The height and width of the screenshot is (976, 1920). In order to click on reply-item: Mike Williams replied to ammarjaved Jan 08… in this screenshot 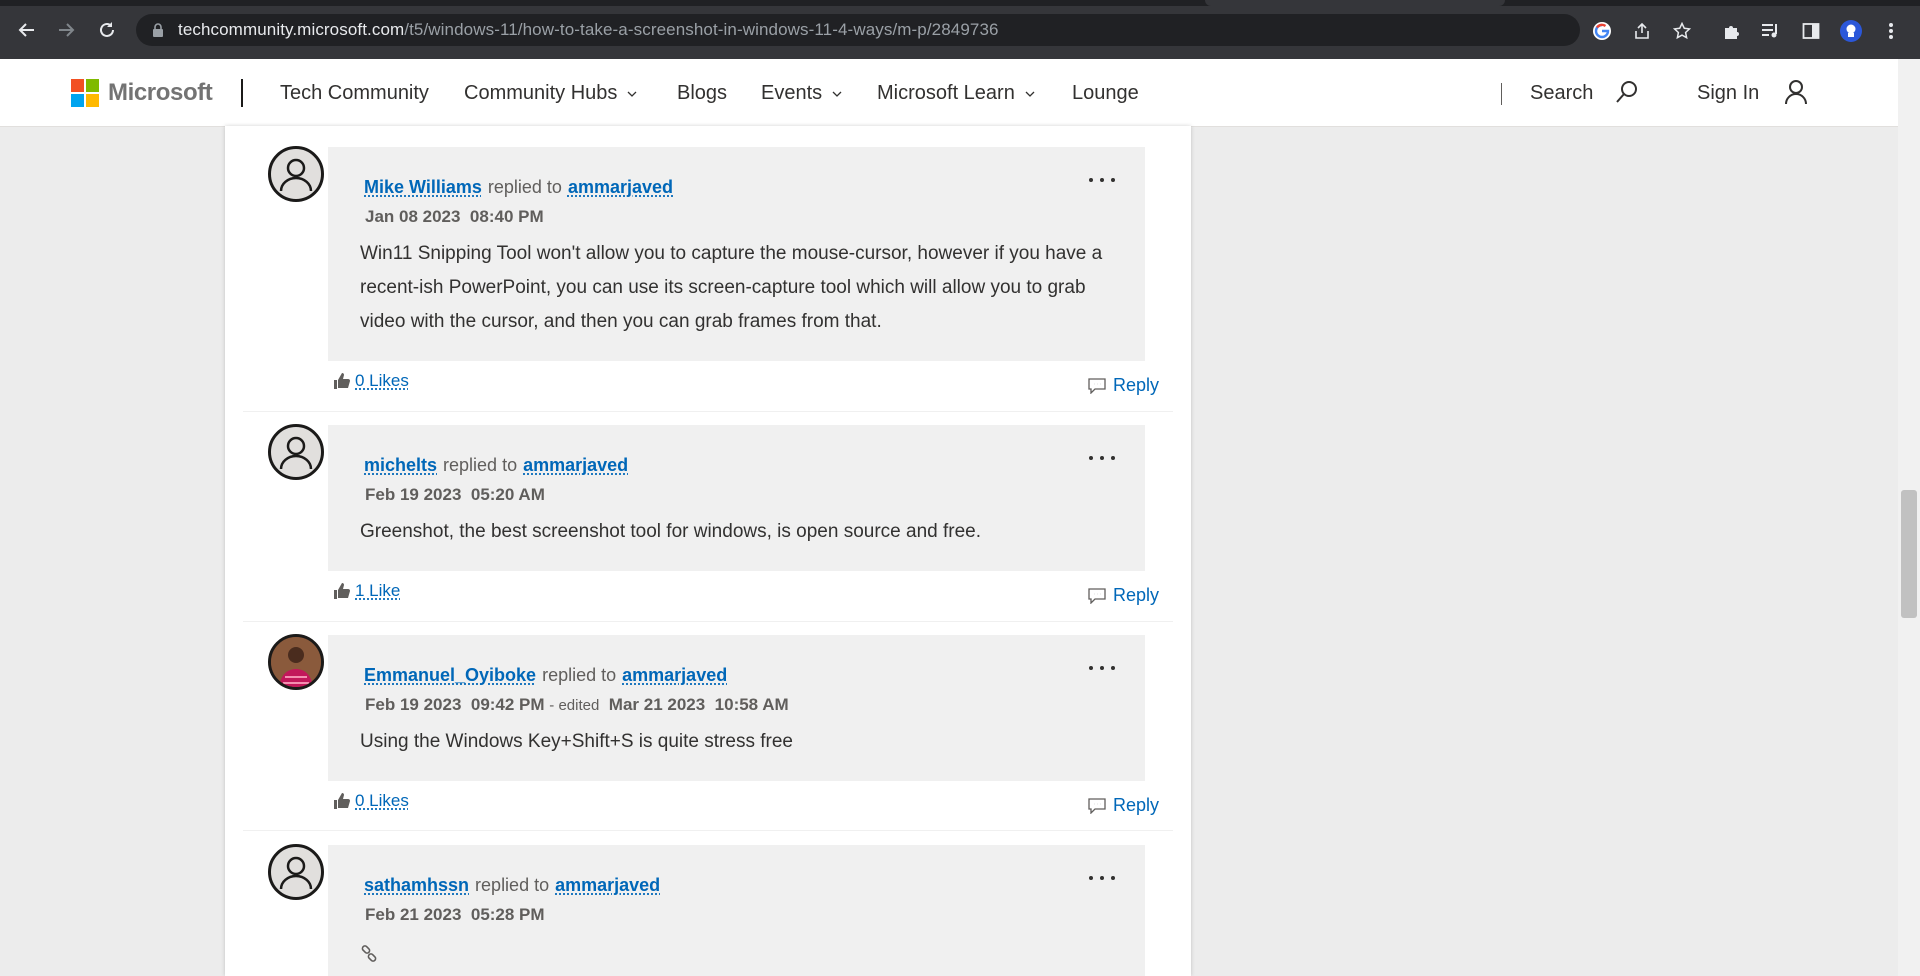, I will do `click(708, 273)`.